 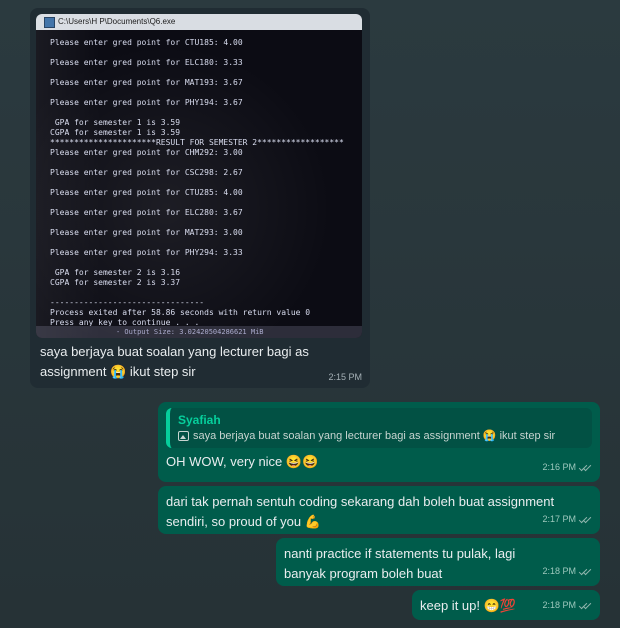 I want to click on console-line: GPA for semester 2 is 3.16, so click(x=115, y=272).